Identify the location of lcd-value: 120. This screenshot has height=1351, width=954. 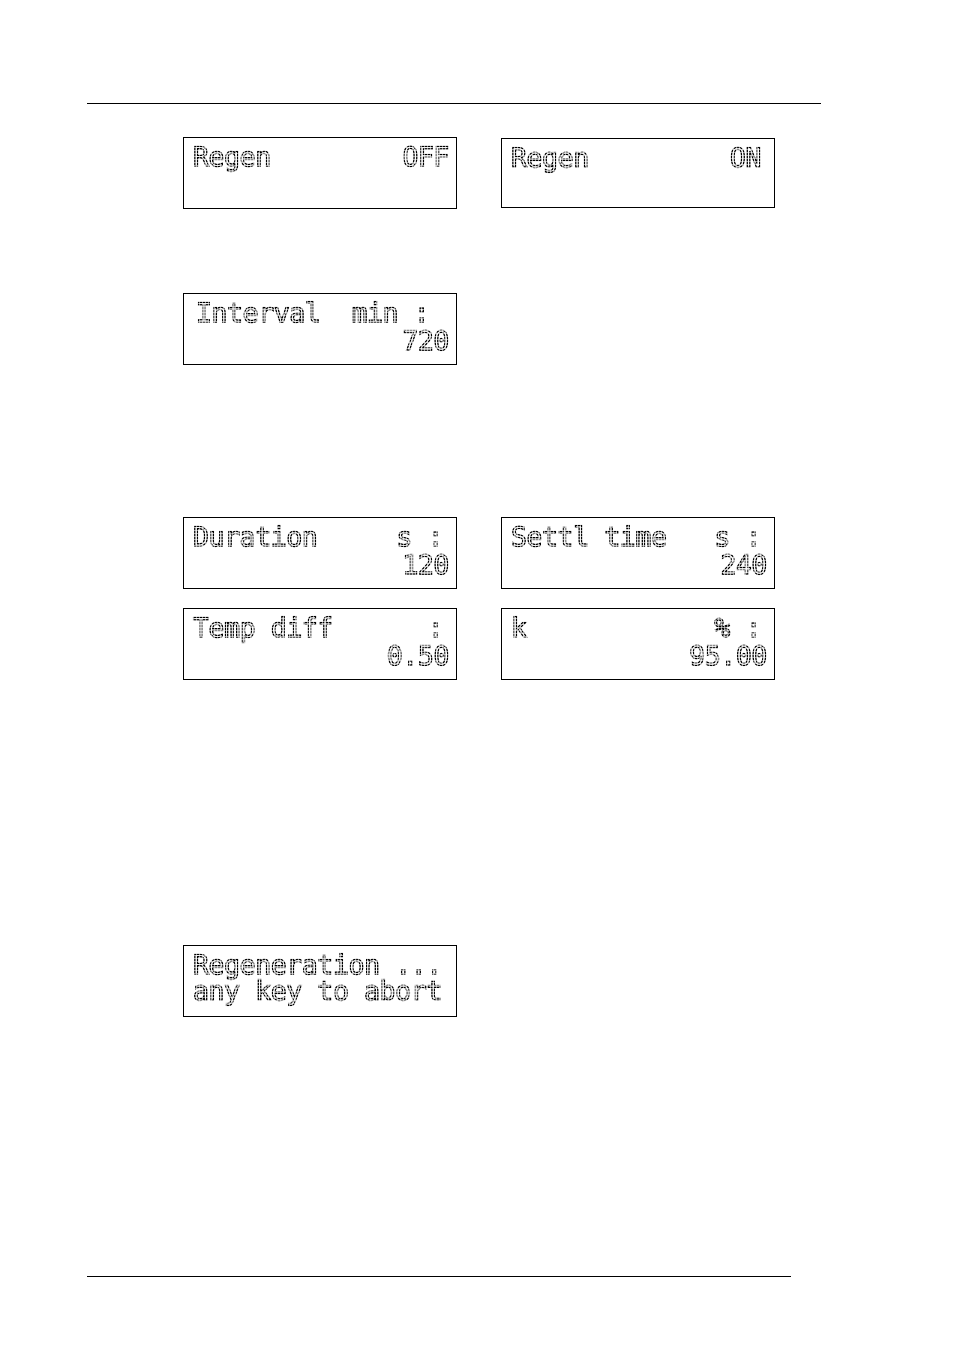
(426, 565).